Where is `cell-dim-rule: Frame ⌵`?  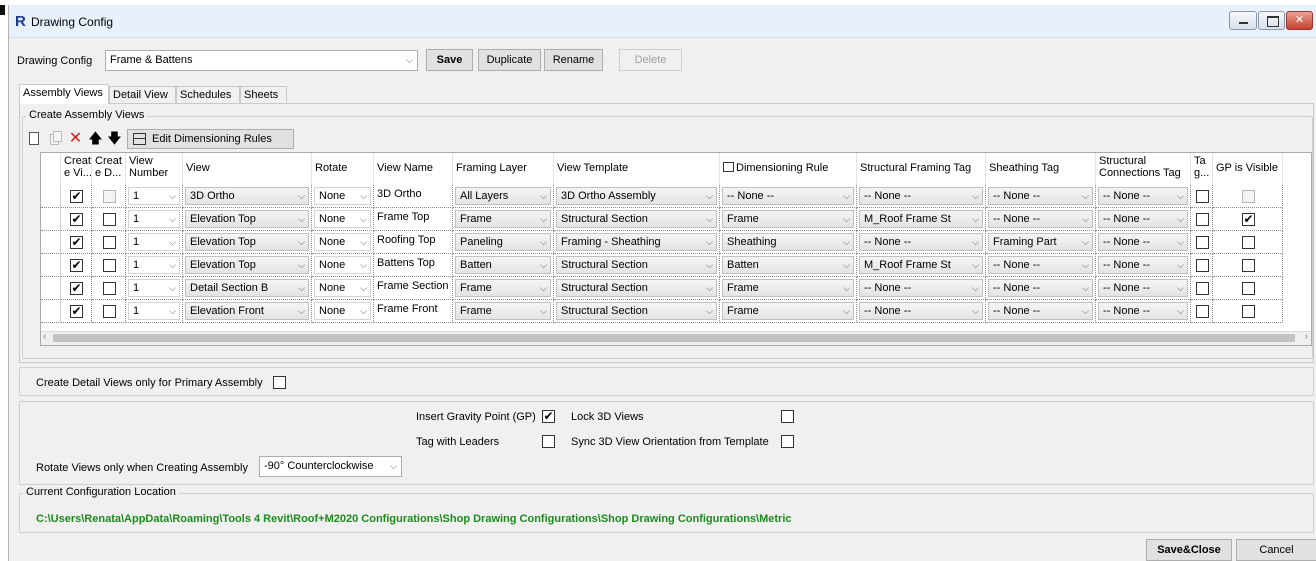 cell-dim-rule: Frame ⌵ is located at coordinates (788, 219).